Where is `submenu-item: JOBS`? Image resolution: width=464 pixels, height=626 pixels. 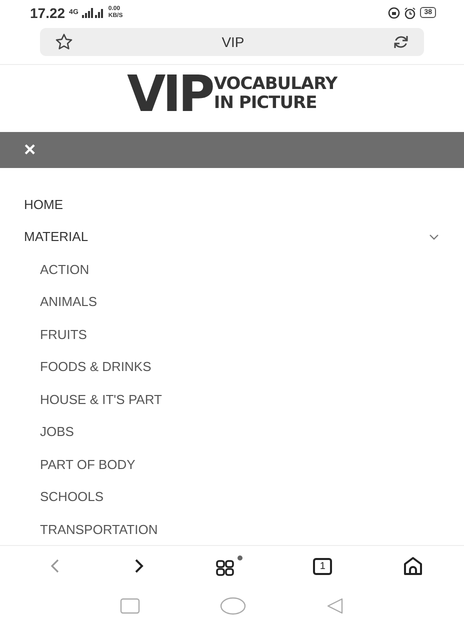
submenu-item: JOBS is located at coordinates (232, 431).